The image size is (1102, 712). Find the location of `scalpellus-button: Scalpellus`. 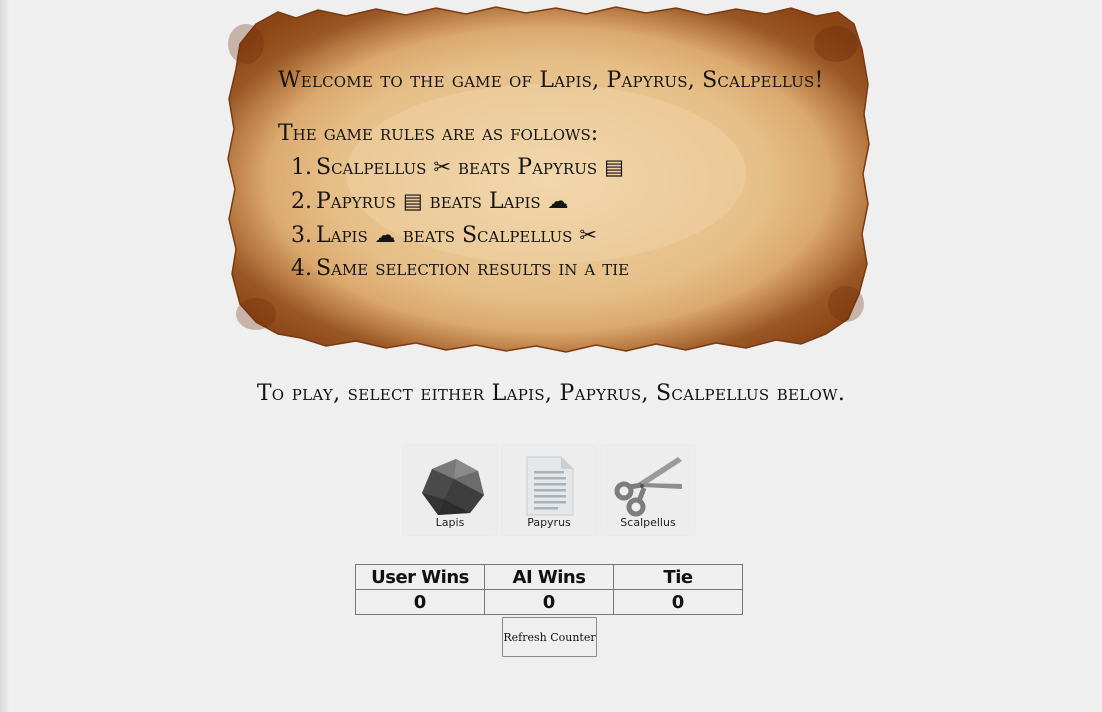

scalpellus-button: Scalpellus is located at coordinates (648, 490).